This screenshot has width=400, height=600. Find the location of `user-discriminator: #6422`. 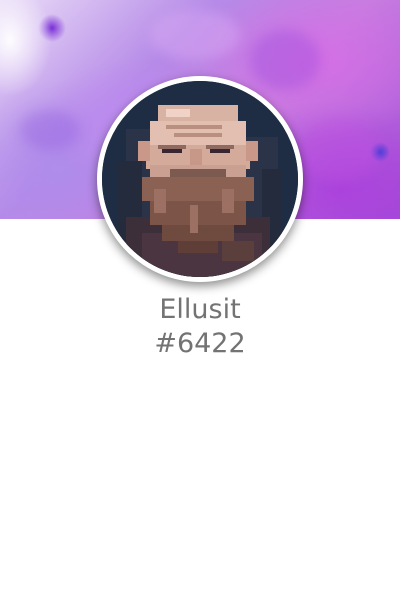

user-discriminator: #6422 is located at coordinates (200, 343).